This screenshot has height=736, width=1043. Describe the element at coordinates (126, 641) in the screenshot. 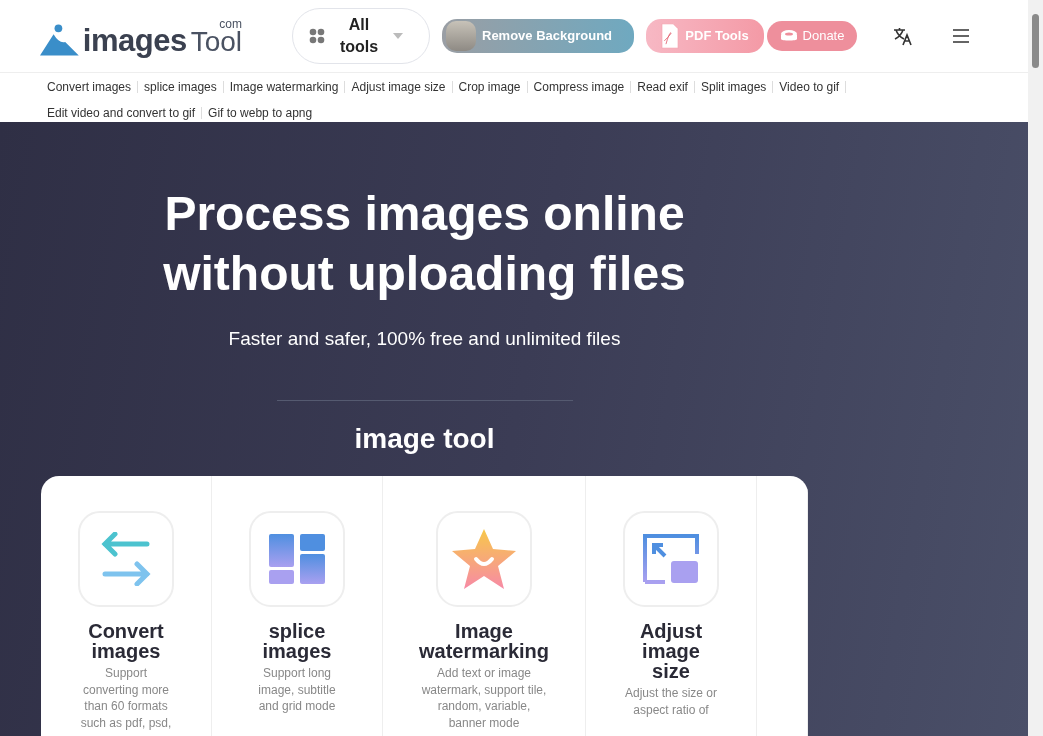

I see `tool-title: Convert images` at that location.